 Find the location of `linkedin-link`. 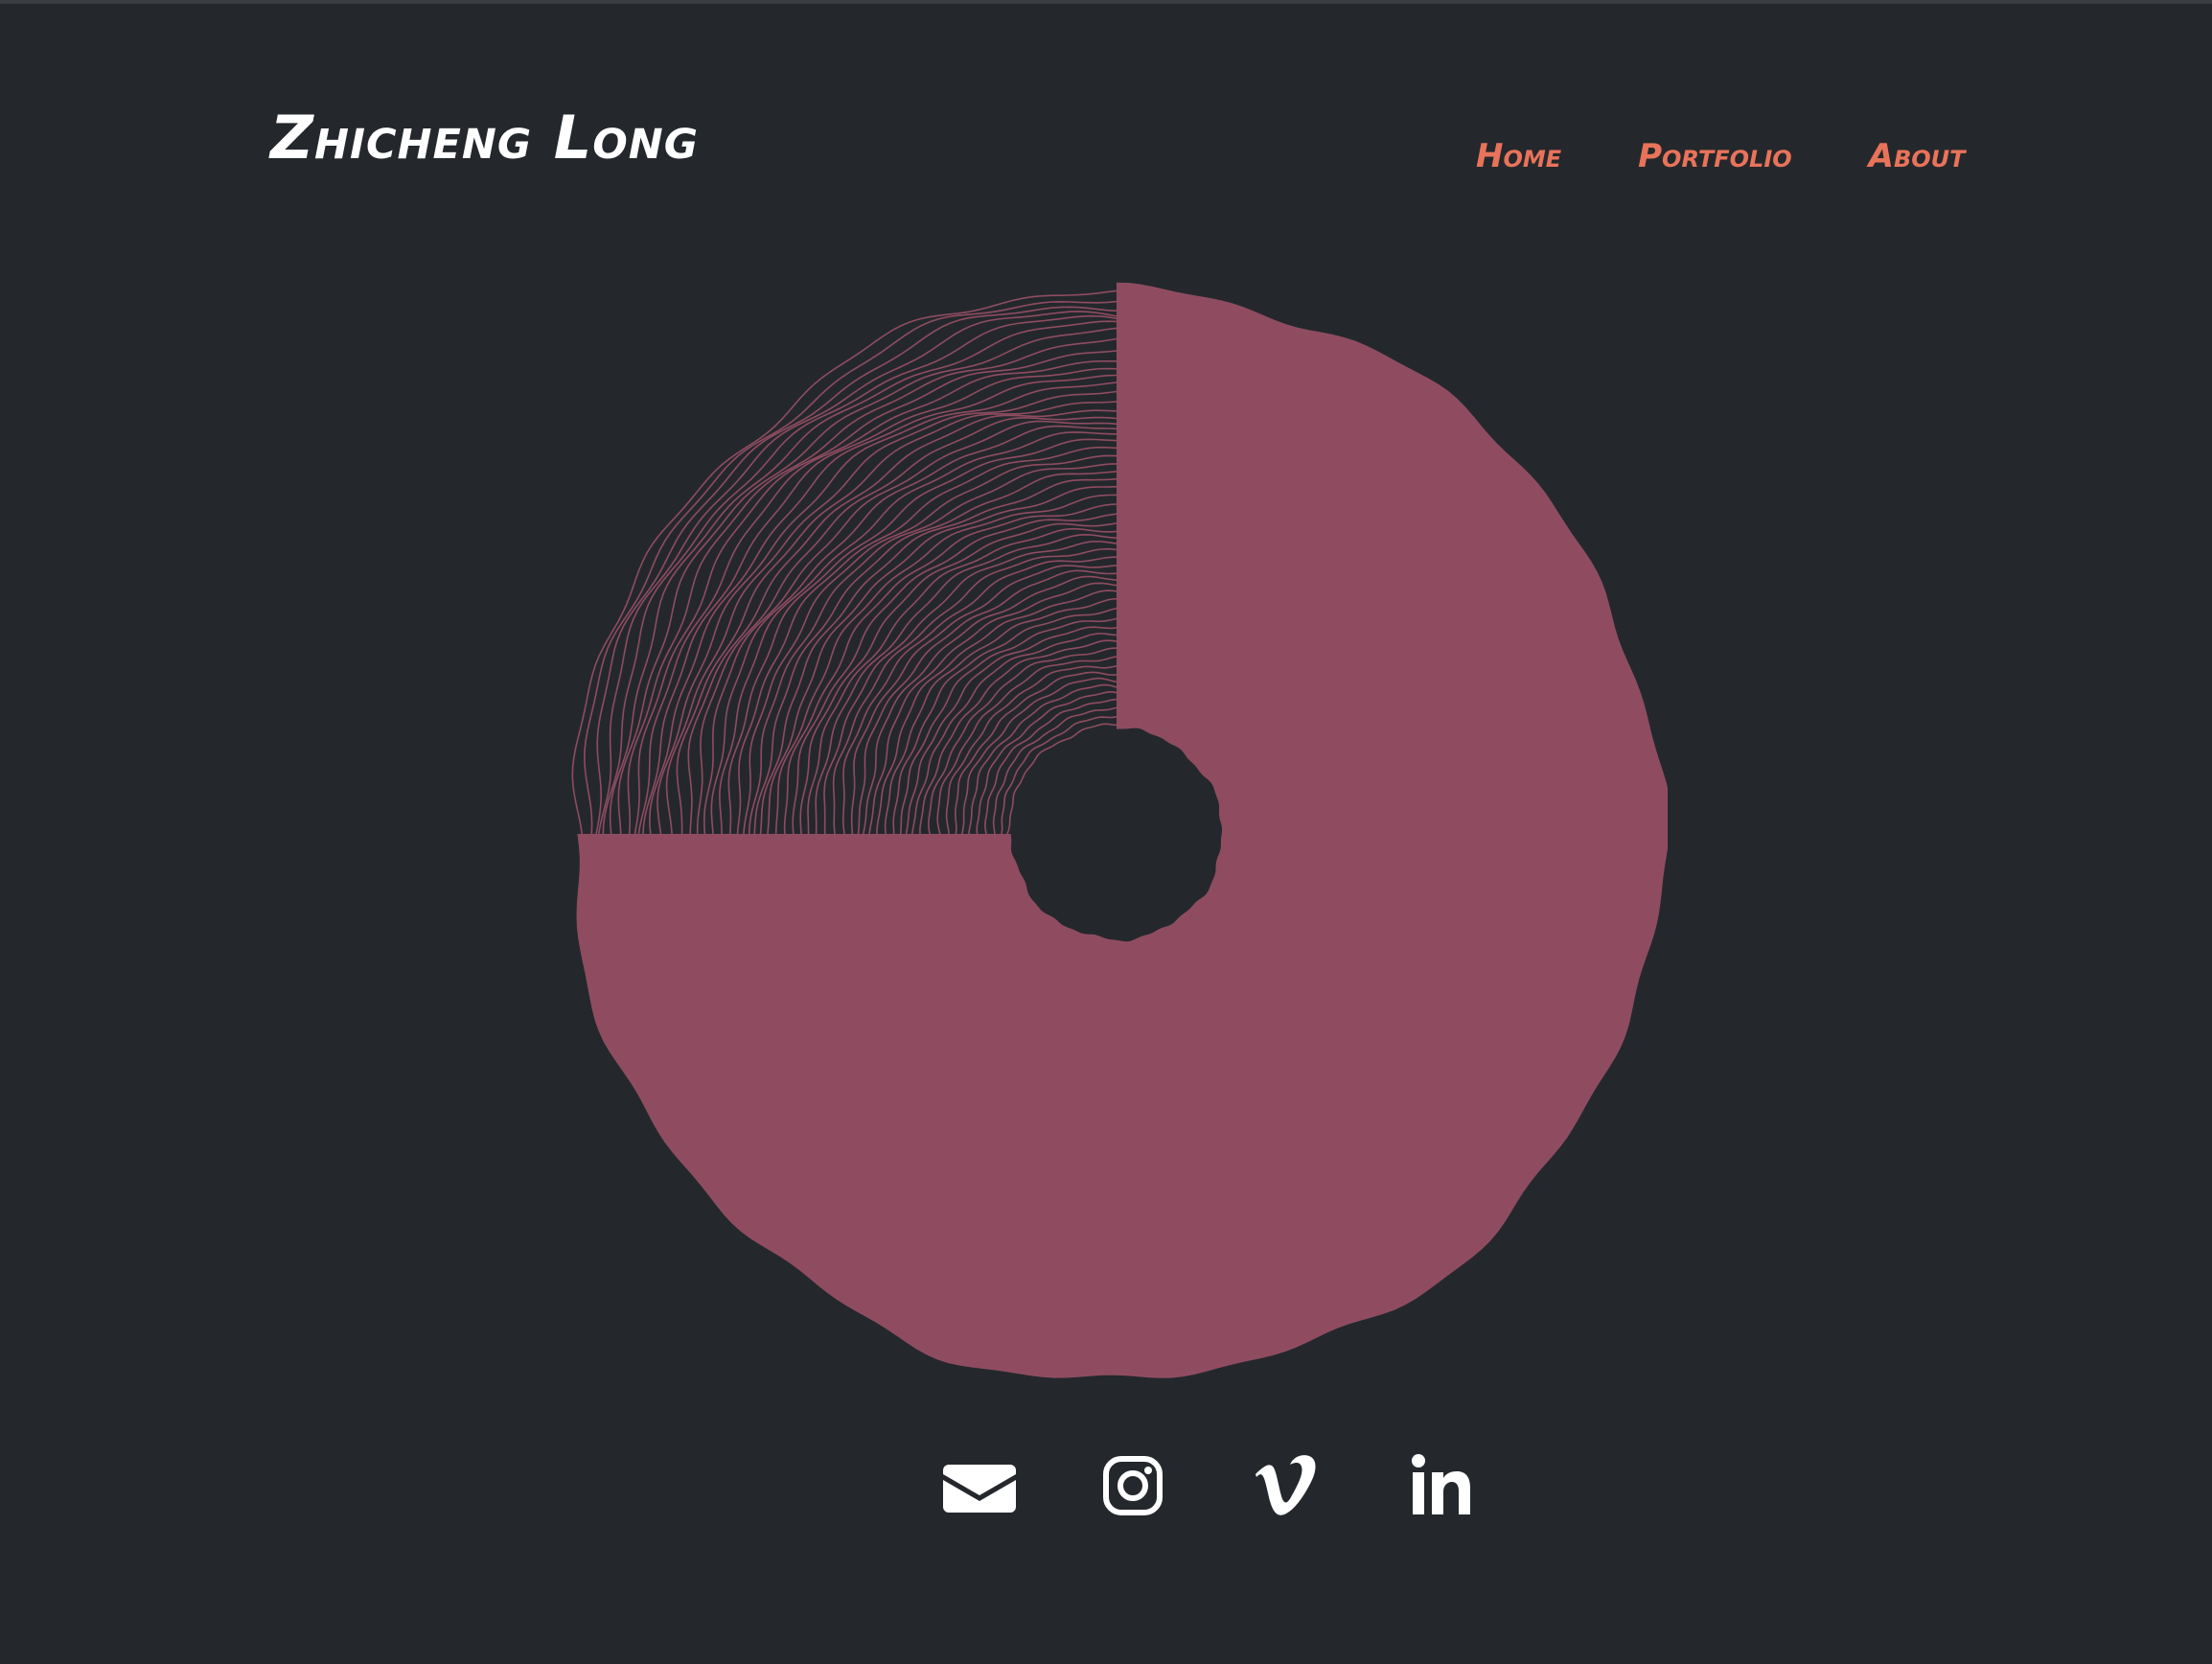

linkedin-link is located at coordinates (1439, 1485).